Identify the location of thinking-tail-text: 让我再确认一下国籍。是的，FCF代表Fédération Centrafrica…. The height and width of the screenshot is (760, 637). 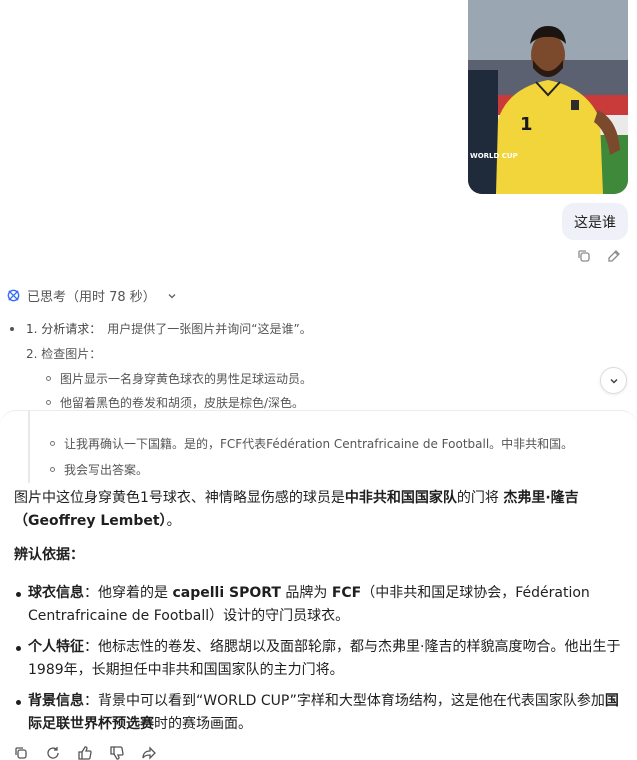
(319, 444).